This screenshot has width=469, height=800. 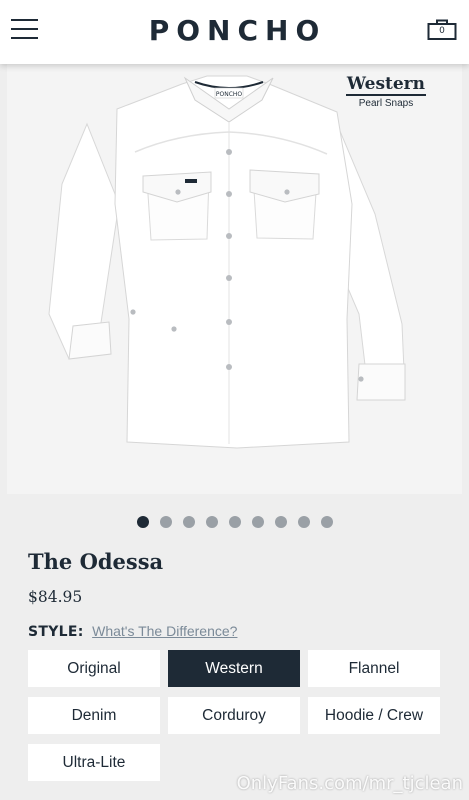 I want to click on style-option-flannel: Flannel, so click(x=374, y=668).